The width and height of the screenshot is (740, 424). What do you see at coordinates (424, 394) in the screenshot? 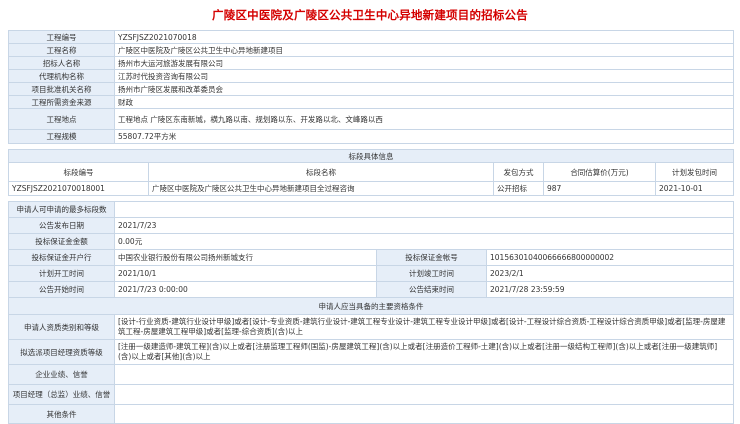
I see `manager-performance-value` at bounding box center [424, 394].